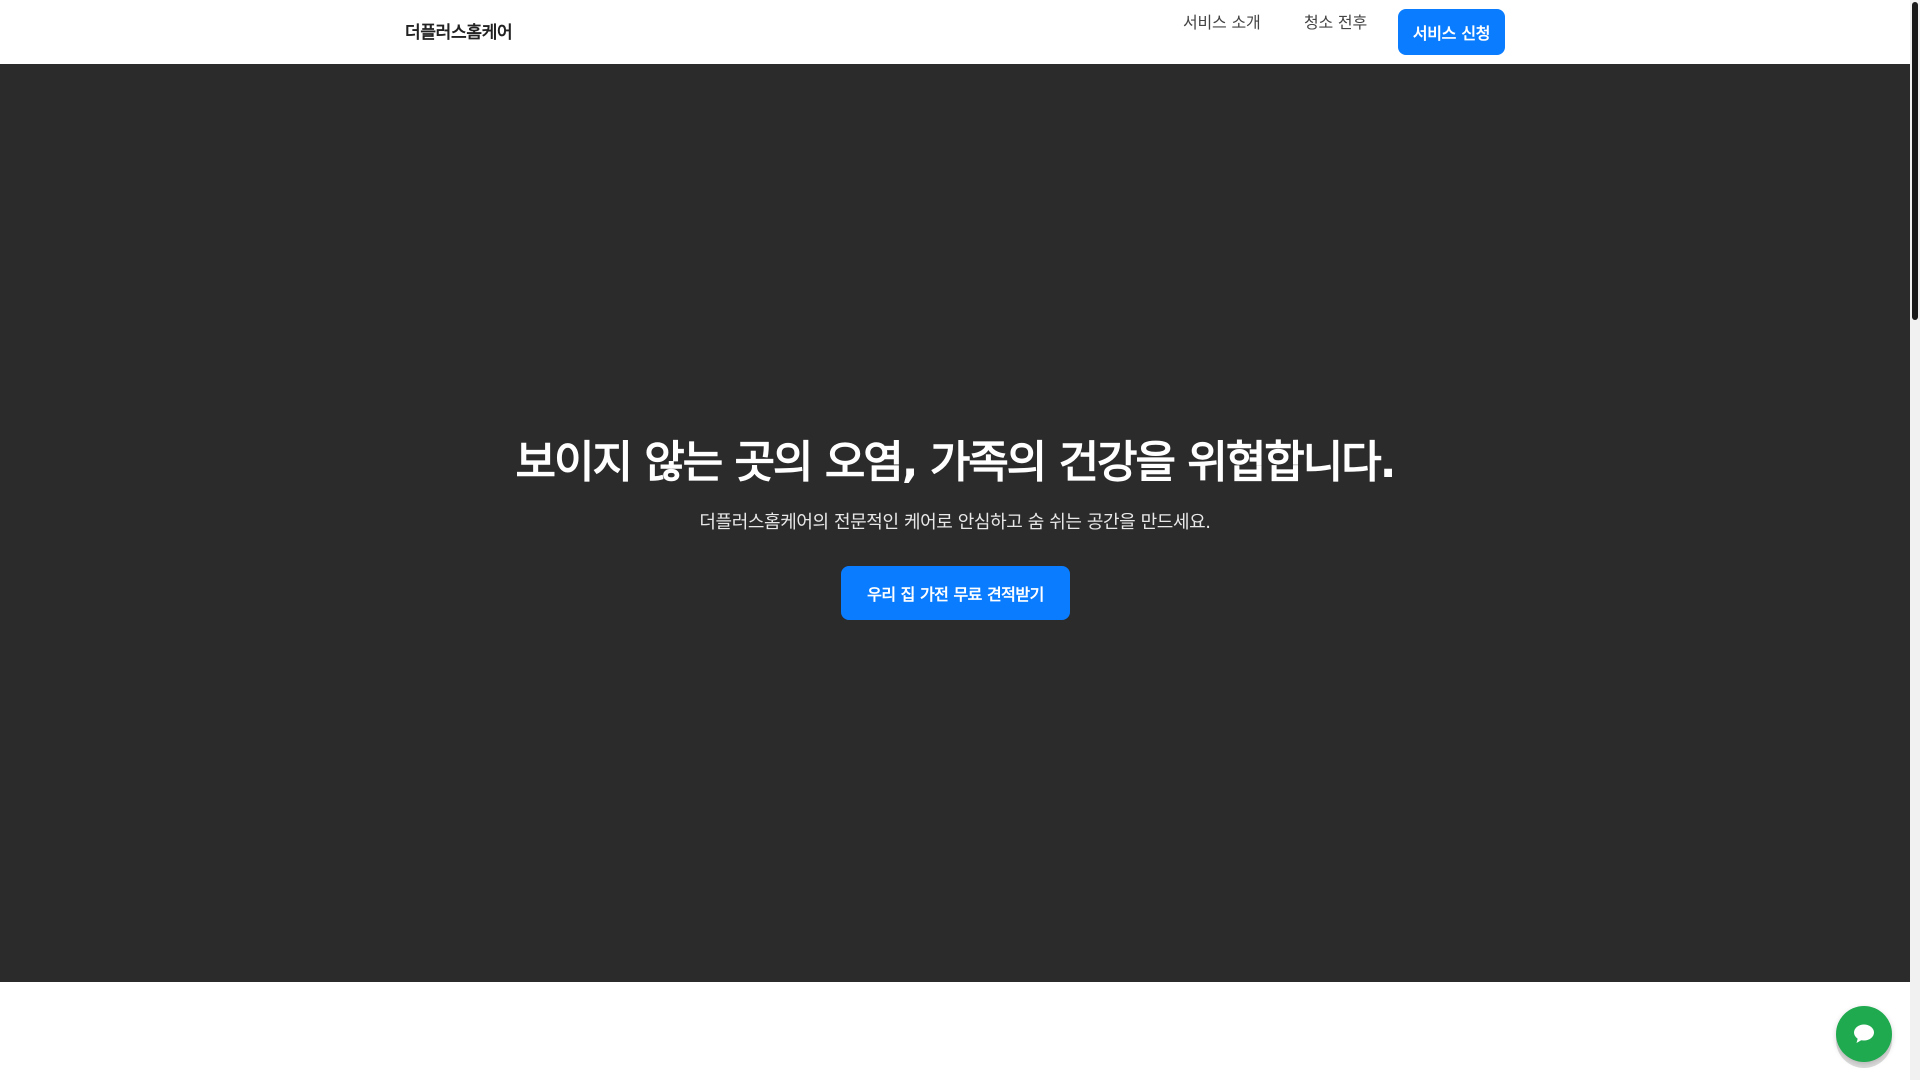 This screenshot has height=1080, width=1920. I want to click on hero-subtitle: 더플러스홈케어의 전문적인 케어로 안심하고 숨 쉬는 공간을 만드세요., so click(955, 522).